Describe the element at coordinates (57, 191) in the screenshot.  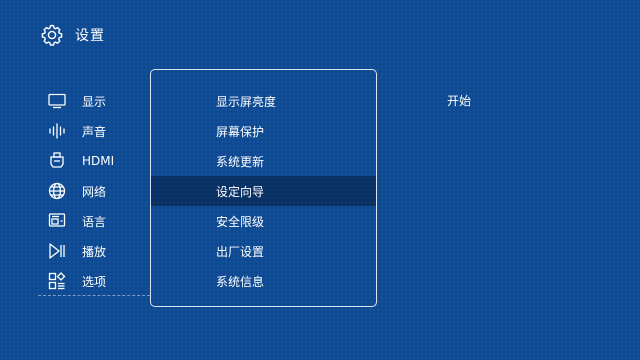
I see `globe-icon` at that location.